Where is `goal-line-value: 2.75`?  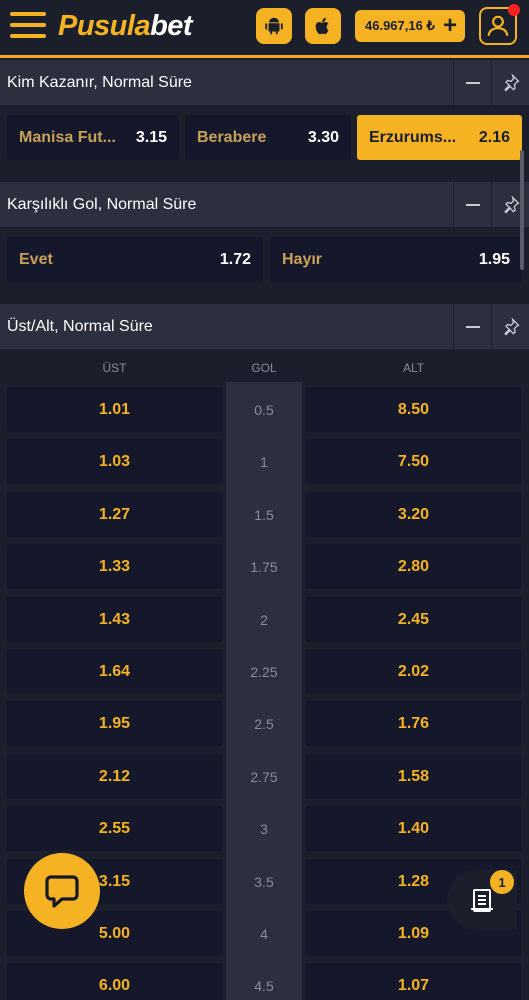
goal-line-value: 2.75 is located at coordinates (264, 776).